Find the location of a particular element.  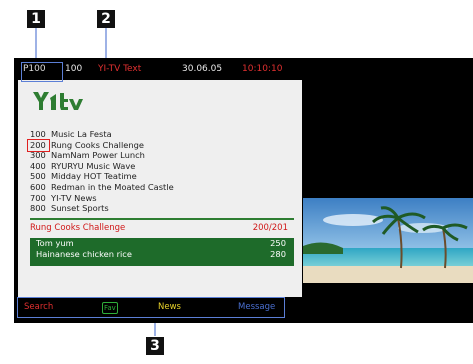

subpage-indicator: 200/201 is located at coordinates (270, 228).